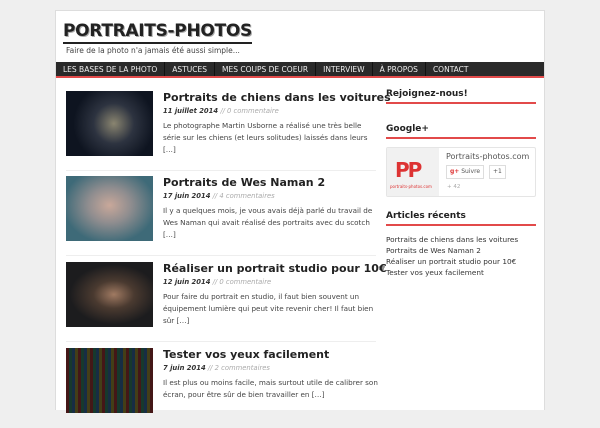  What do you see at coordinates (451, 69) in the screenshot?
I see `nav-contact: CONTACT` at bounding box center [451, 69].